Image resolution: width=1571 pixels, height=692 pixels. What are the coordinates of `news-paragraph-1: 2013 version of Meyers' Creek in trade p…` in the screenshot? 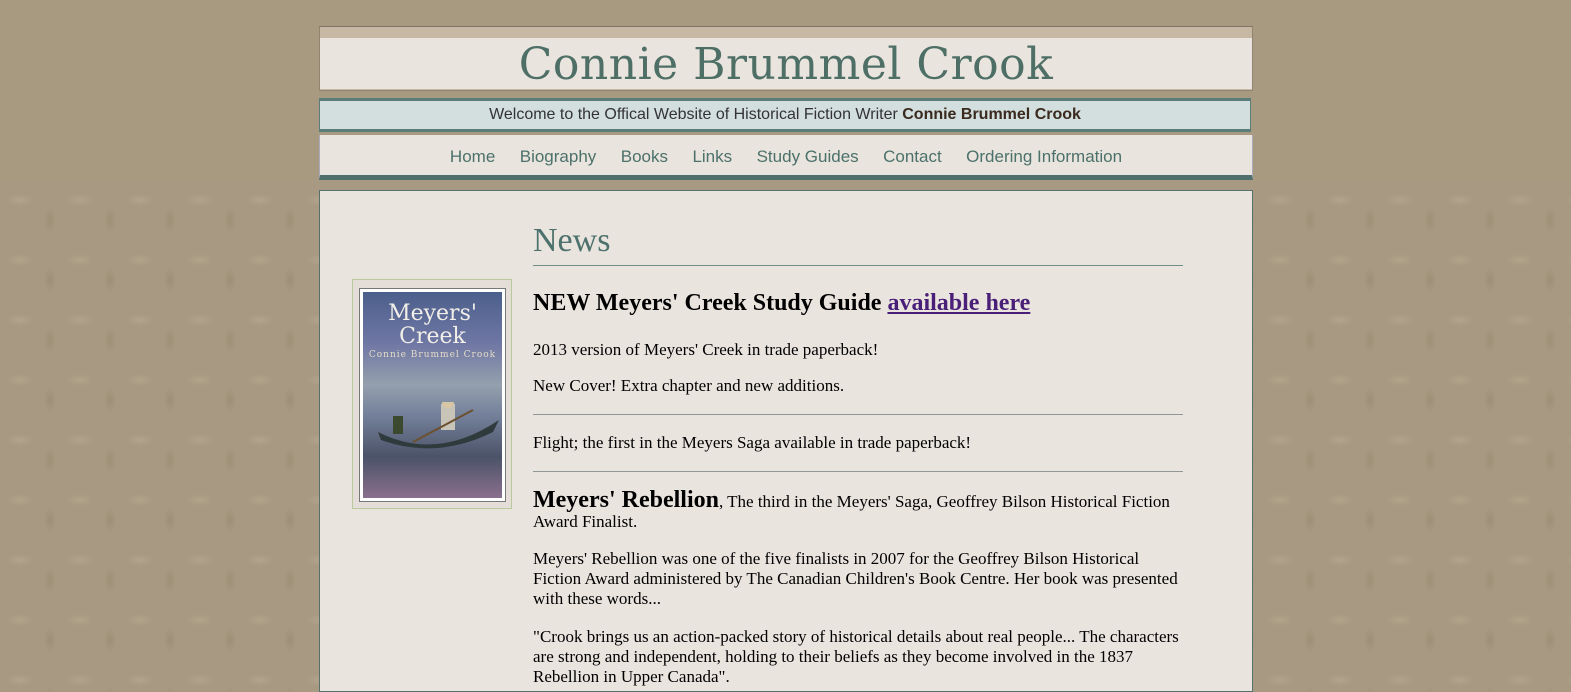 It's located at (706, 349).